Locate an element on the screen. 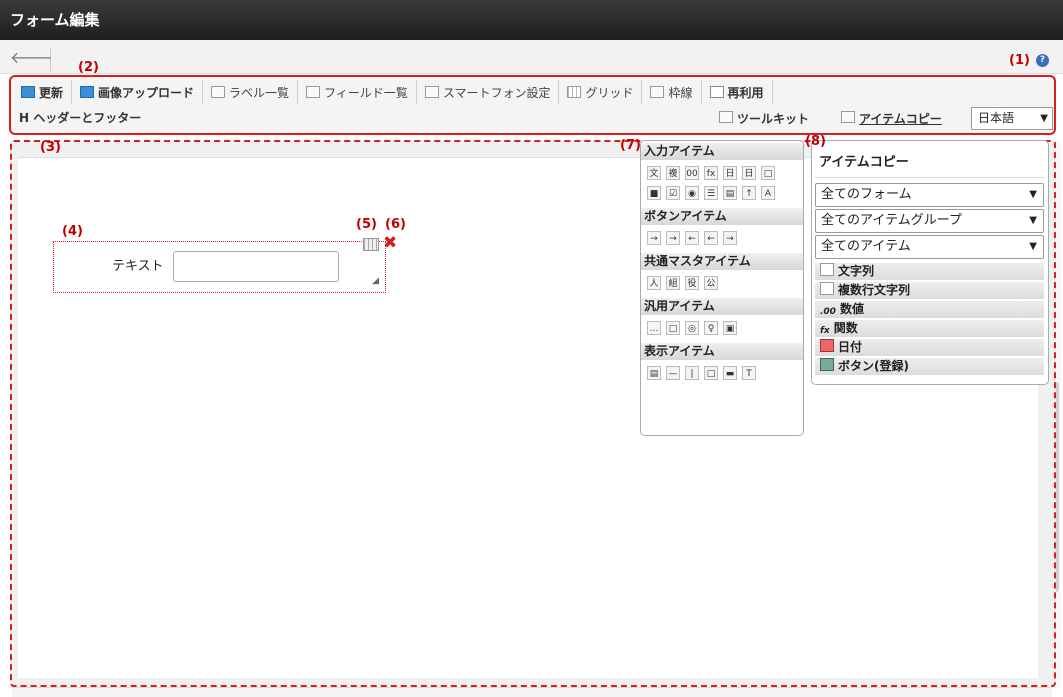 This screenshot has width=1063, height=697. reuse-button: 再利用 is located at coordinates (737, 92).